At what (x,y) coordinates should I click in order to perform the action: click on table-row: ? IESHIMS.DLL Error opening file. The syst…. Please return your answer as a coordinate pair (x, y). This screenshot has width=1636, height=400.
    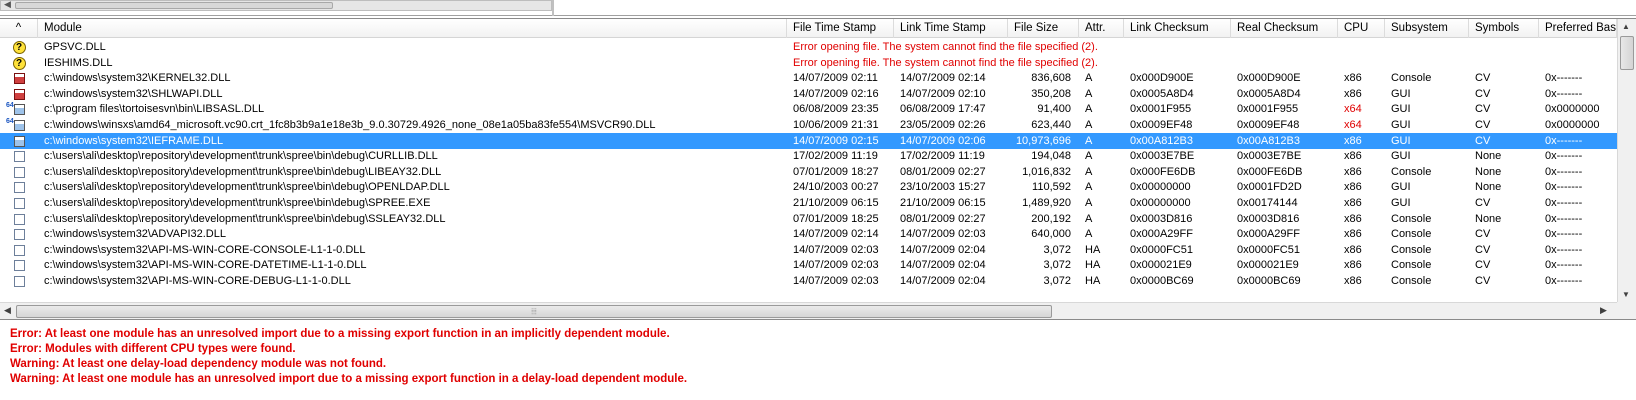
    Looking at the image, I should click on (808, 63).